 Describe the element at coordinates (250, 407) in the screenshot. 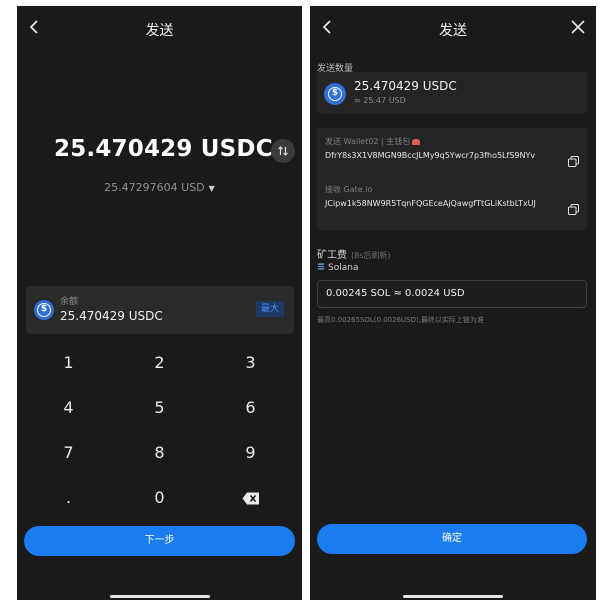

I see `key-6: 6` at that location.